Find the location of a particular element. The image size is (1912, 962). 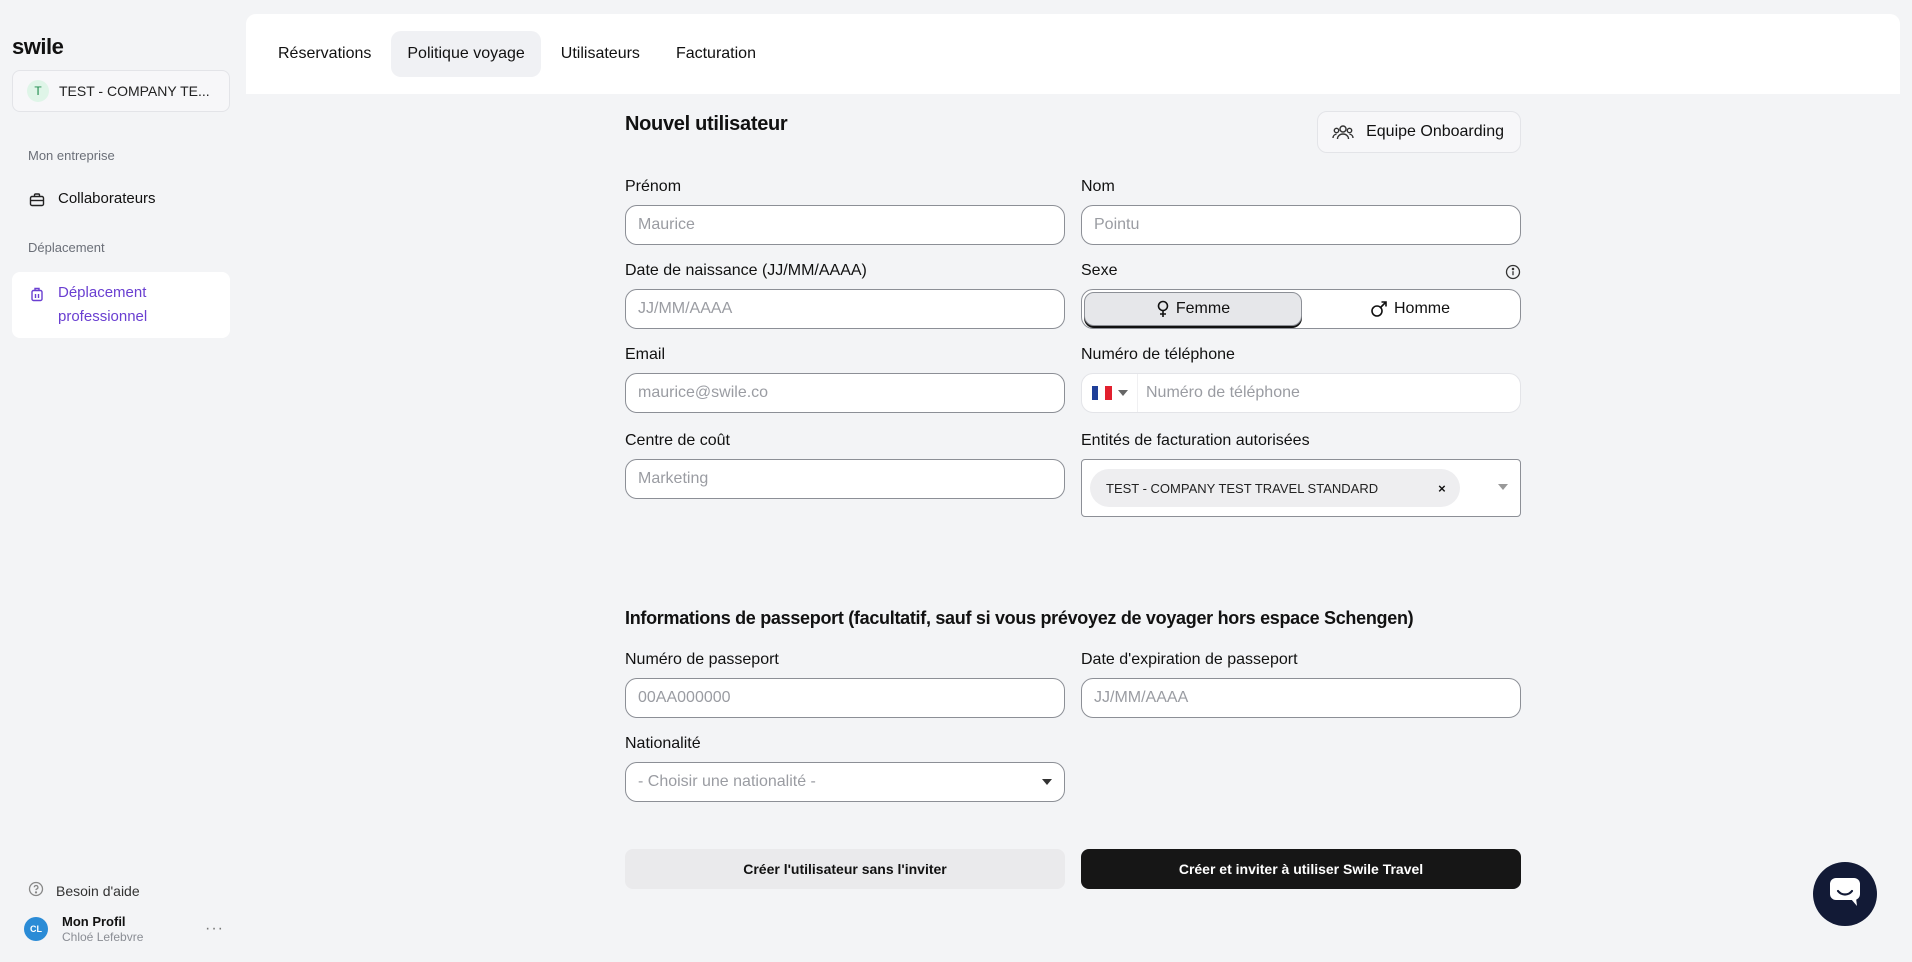

help-label: Besoin d'aide is located at coordinates (98, 890).